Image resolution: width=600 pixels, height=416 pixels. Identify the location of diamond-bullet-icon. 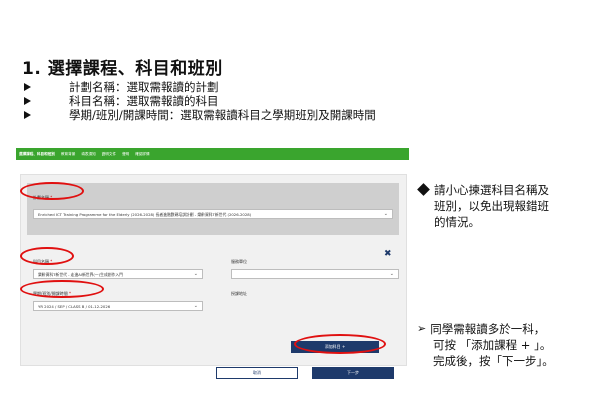
(423, 189).